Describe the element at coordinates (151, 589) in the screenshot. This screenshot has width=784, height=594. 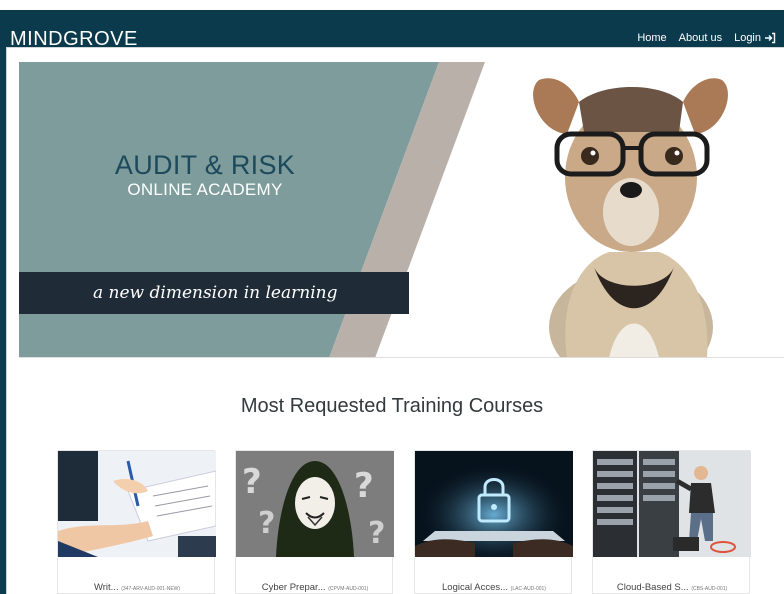
I see `course-code-1: (347-ARV-AUD-001-NEW)` at that location.